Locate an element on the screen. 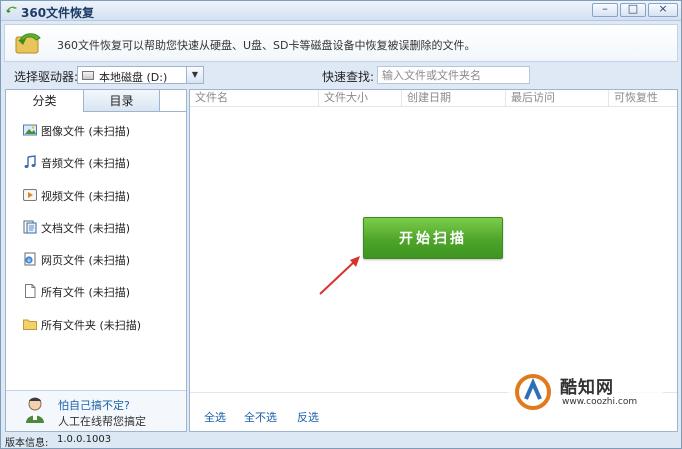  online-help-box: 怕自己搞不定? 人工在线帮您搞定 is located at coordinates (96, 410).